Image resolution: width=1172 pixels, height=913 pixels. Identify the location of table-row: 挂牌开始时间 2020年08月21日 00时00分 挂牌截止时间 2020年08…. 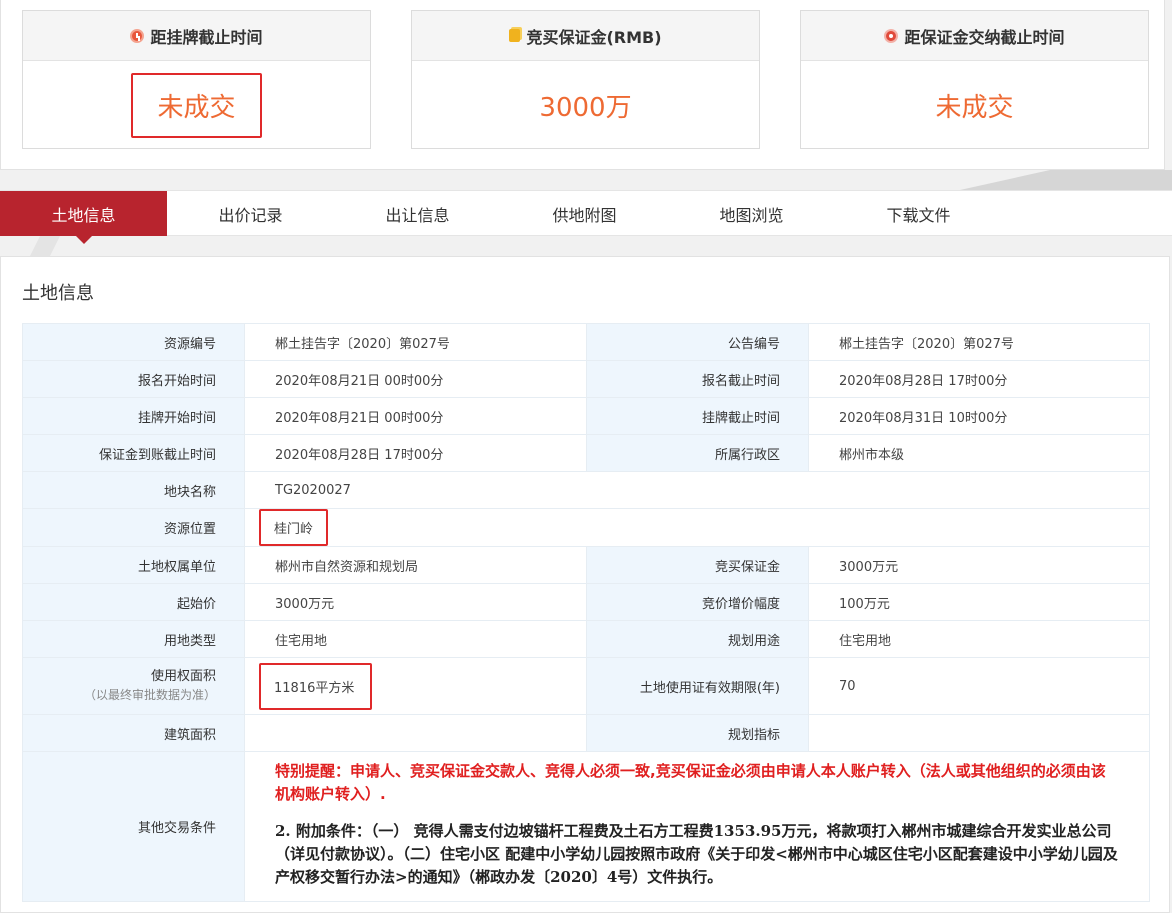
(586, 416).